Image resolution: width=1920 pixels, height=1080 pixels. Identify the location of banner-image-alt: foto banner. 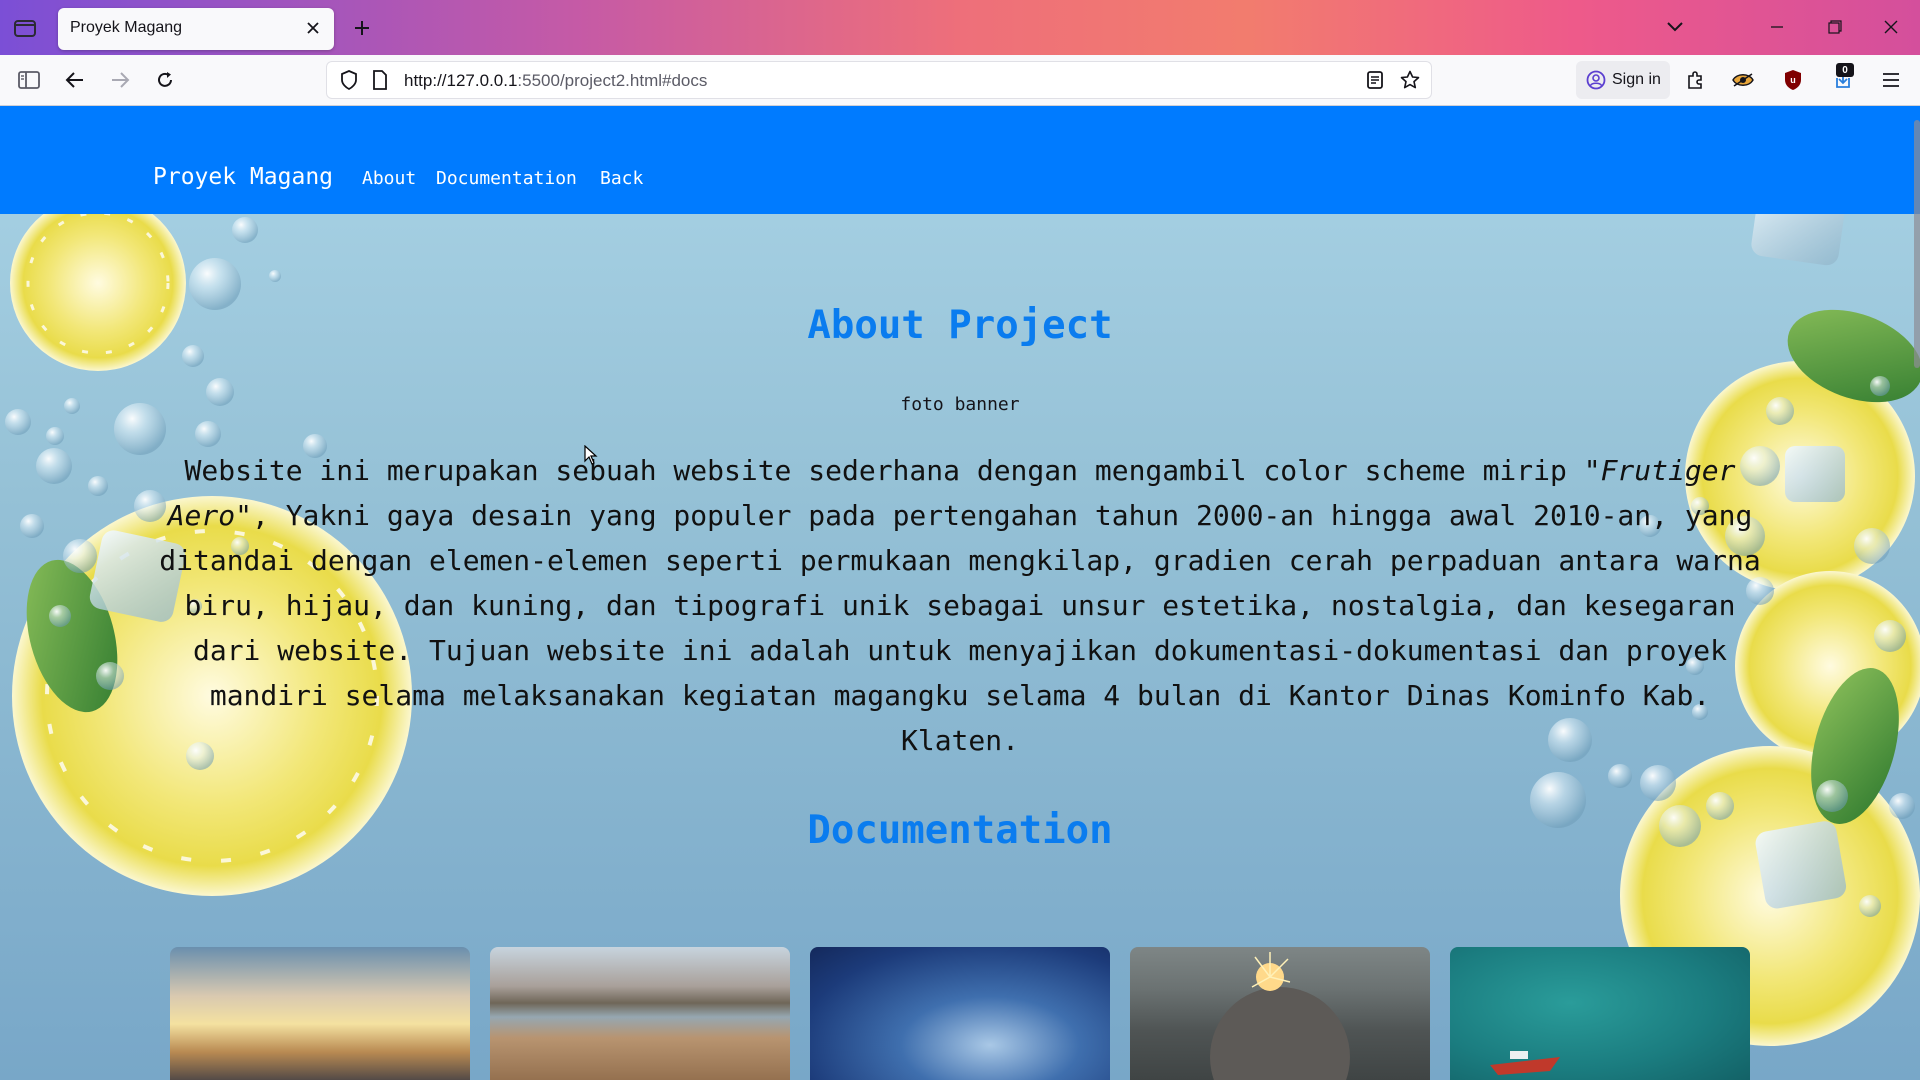
(960, 404).